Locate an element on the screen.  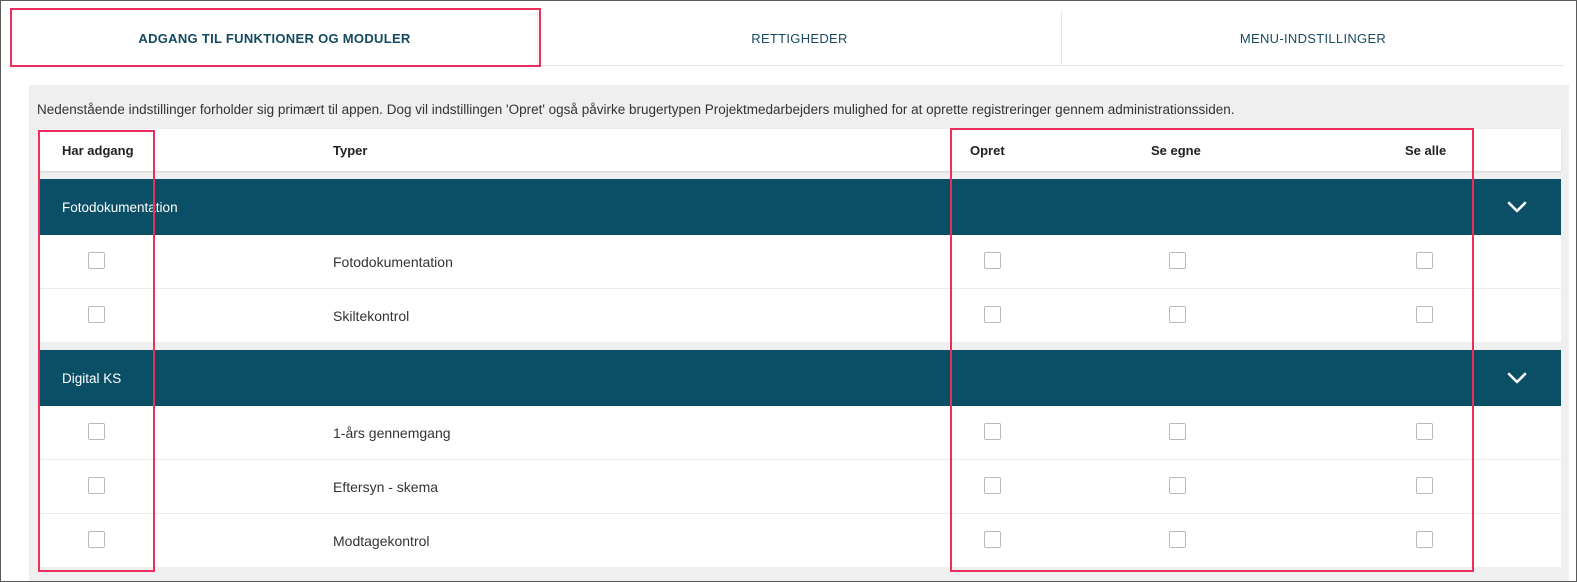
type-label: 1-års gennemgang is located at coordinates (392, 432).